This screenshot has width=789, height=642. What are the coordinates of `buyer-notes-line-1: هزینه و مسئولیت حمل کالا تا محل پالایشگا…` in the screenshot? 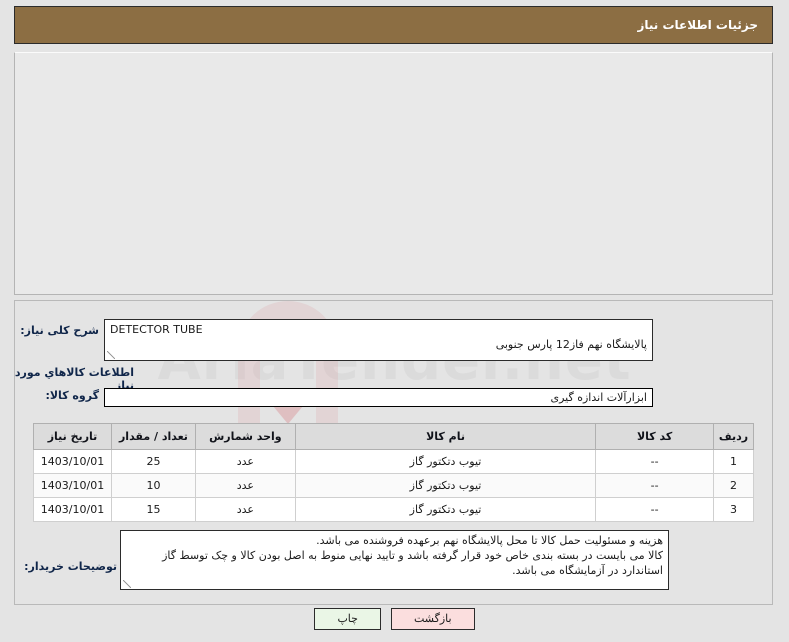 It's located at (489, 540).